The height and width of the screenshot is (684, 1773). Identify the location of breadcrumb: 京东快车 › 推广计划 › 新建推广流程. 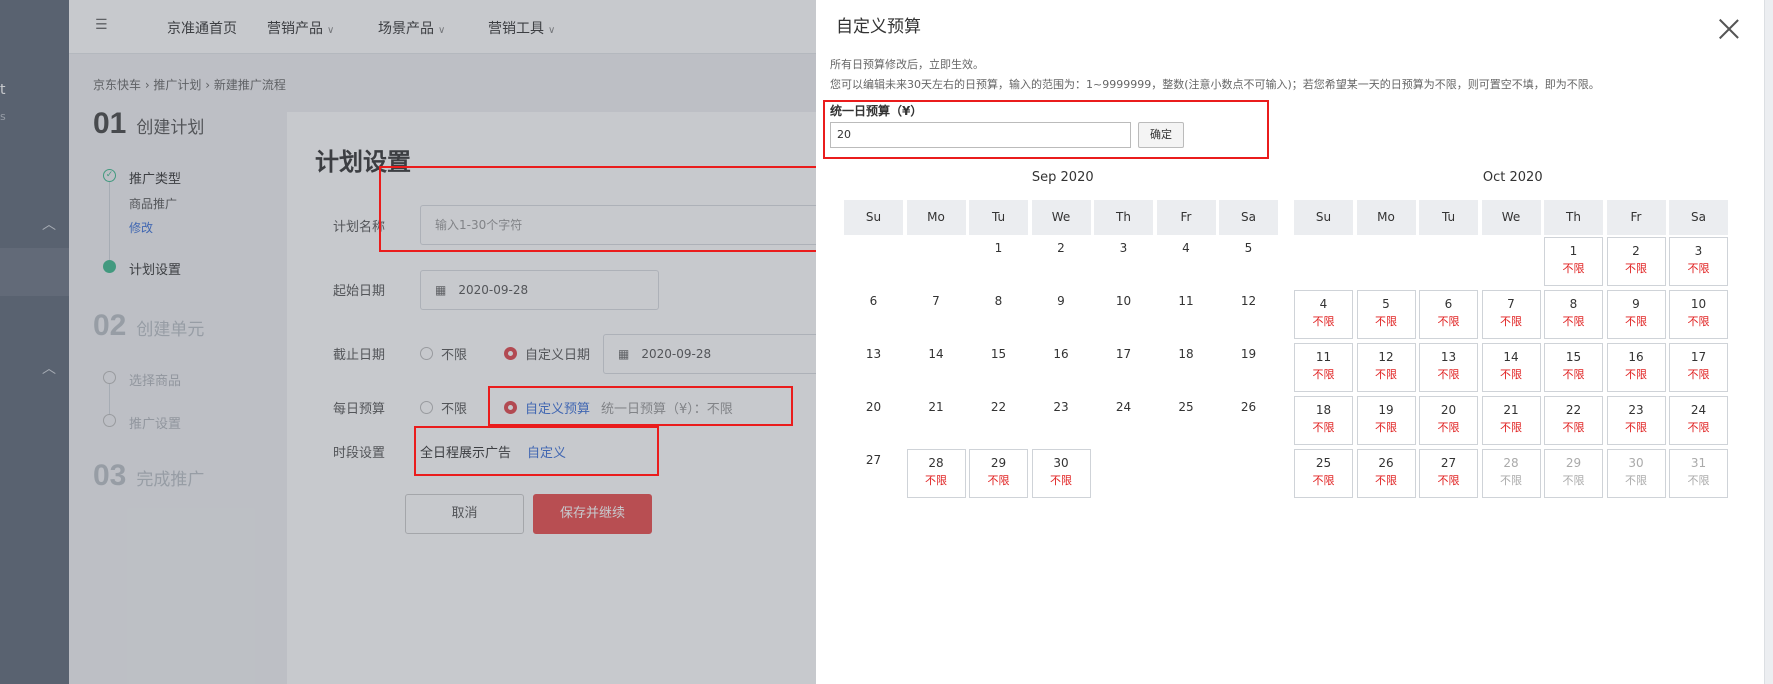
(189, 85).